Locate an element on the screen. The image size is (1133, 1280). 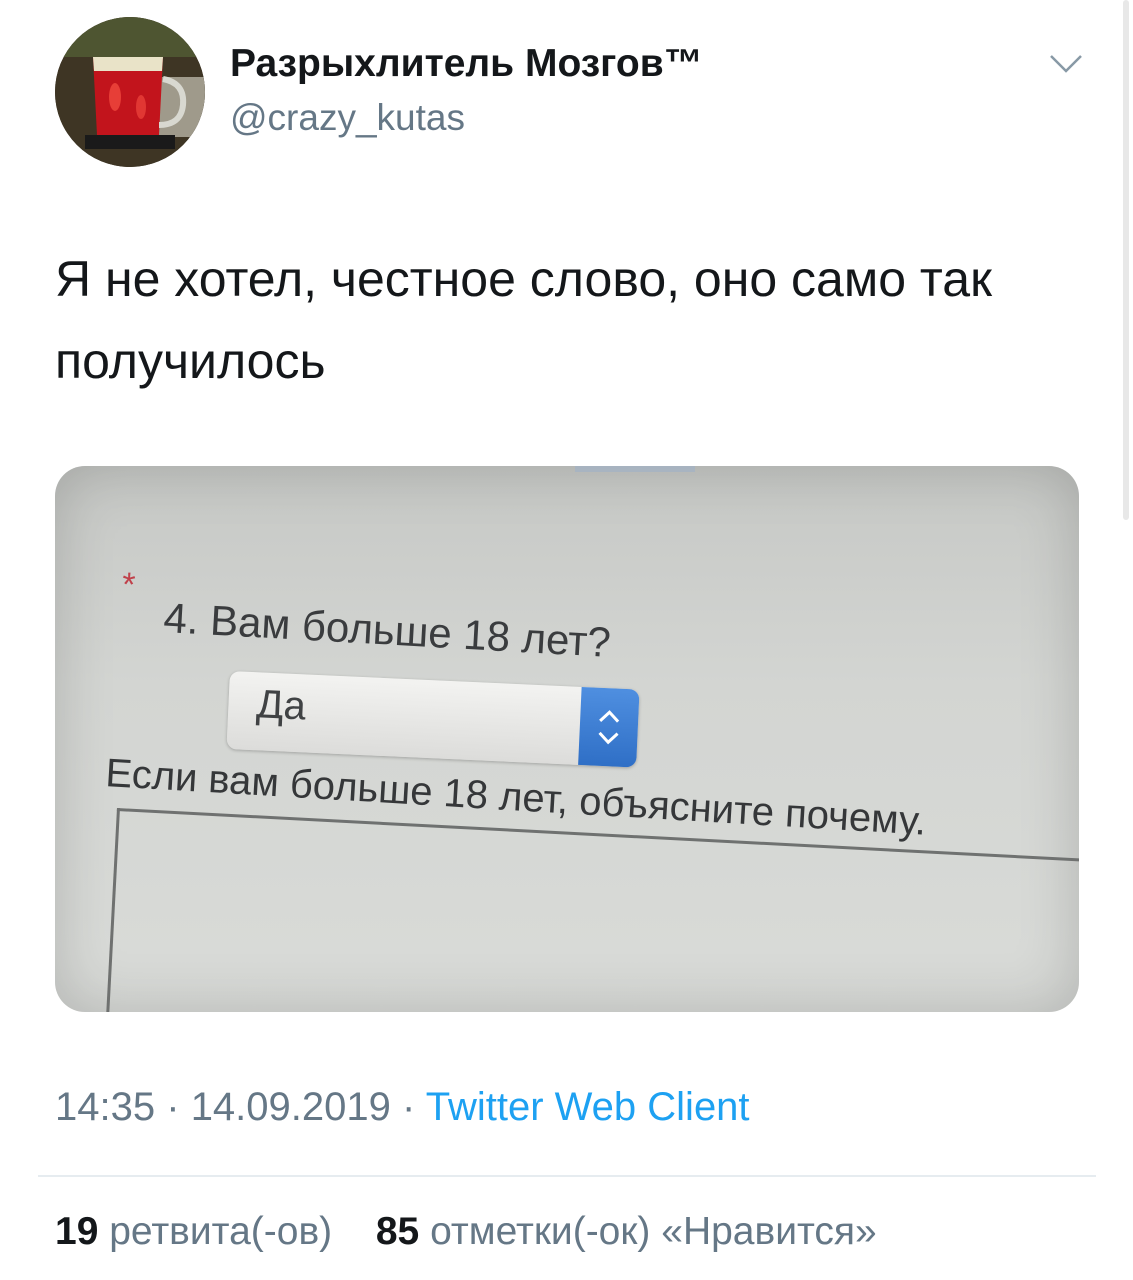
photo-question-text: 4. Вам больше 18 лет? is located at coordinates (387, 630).